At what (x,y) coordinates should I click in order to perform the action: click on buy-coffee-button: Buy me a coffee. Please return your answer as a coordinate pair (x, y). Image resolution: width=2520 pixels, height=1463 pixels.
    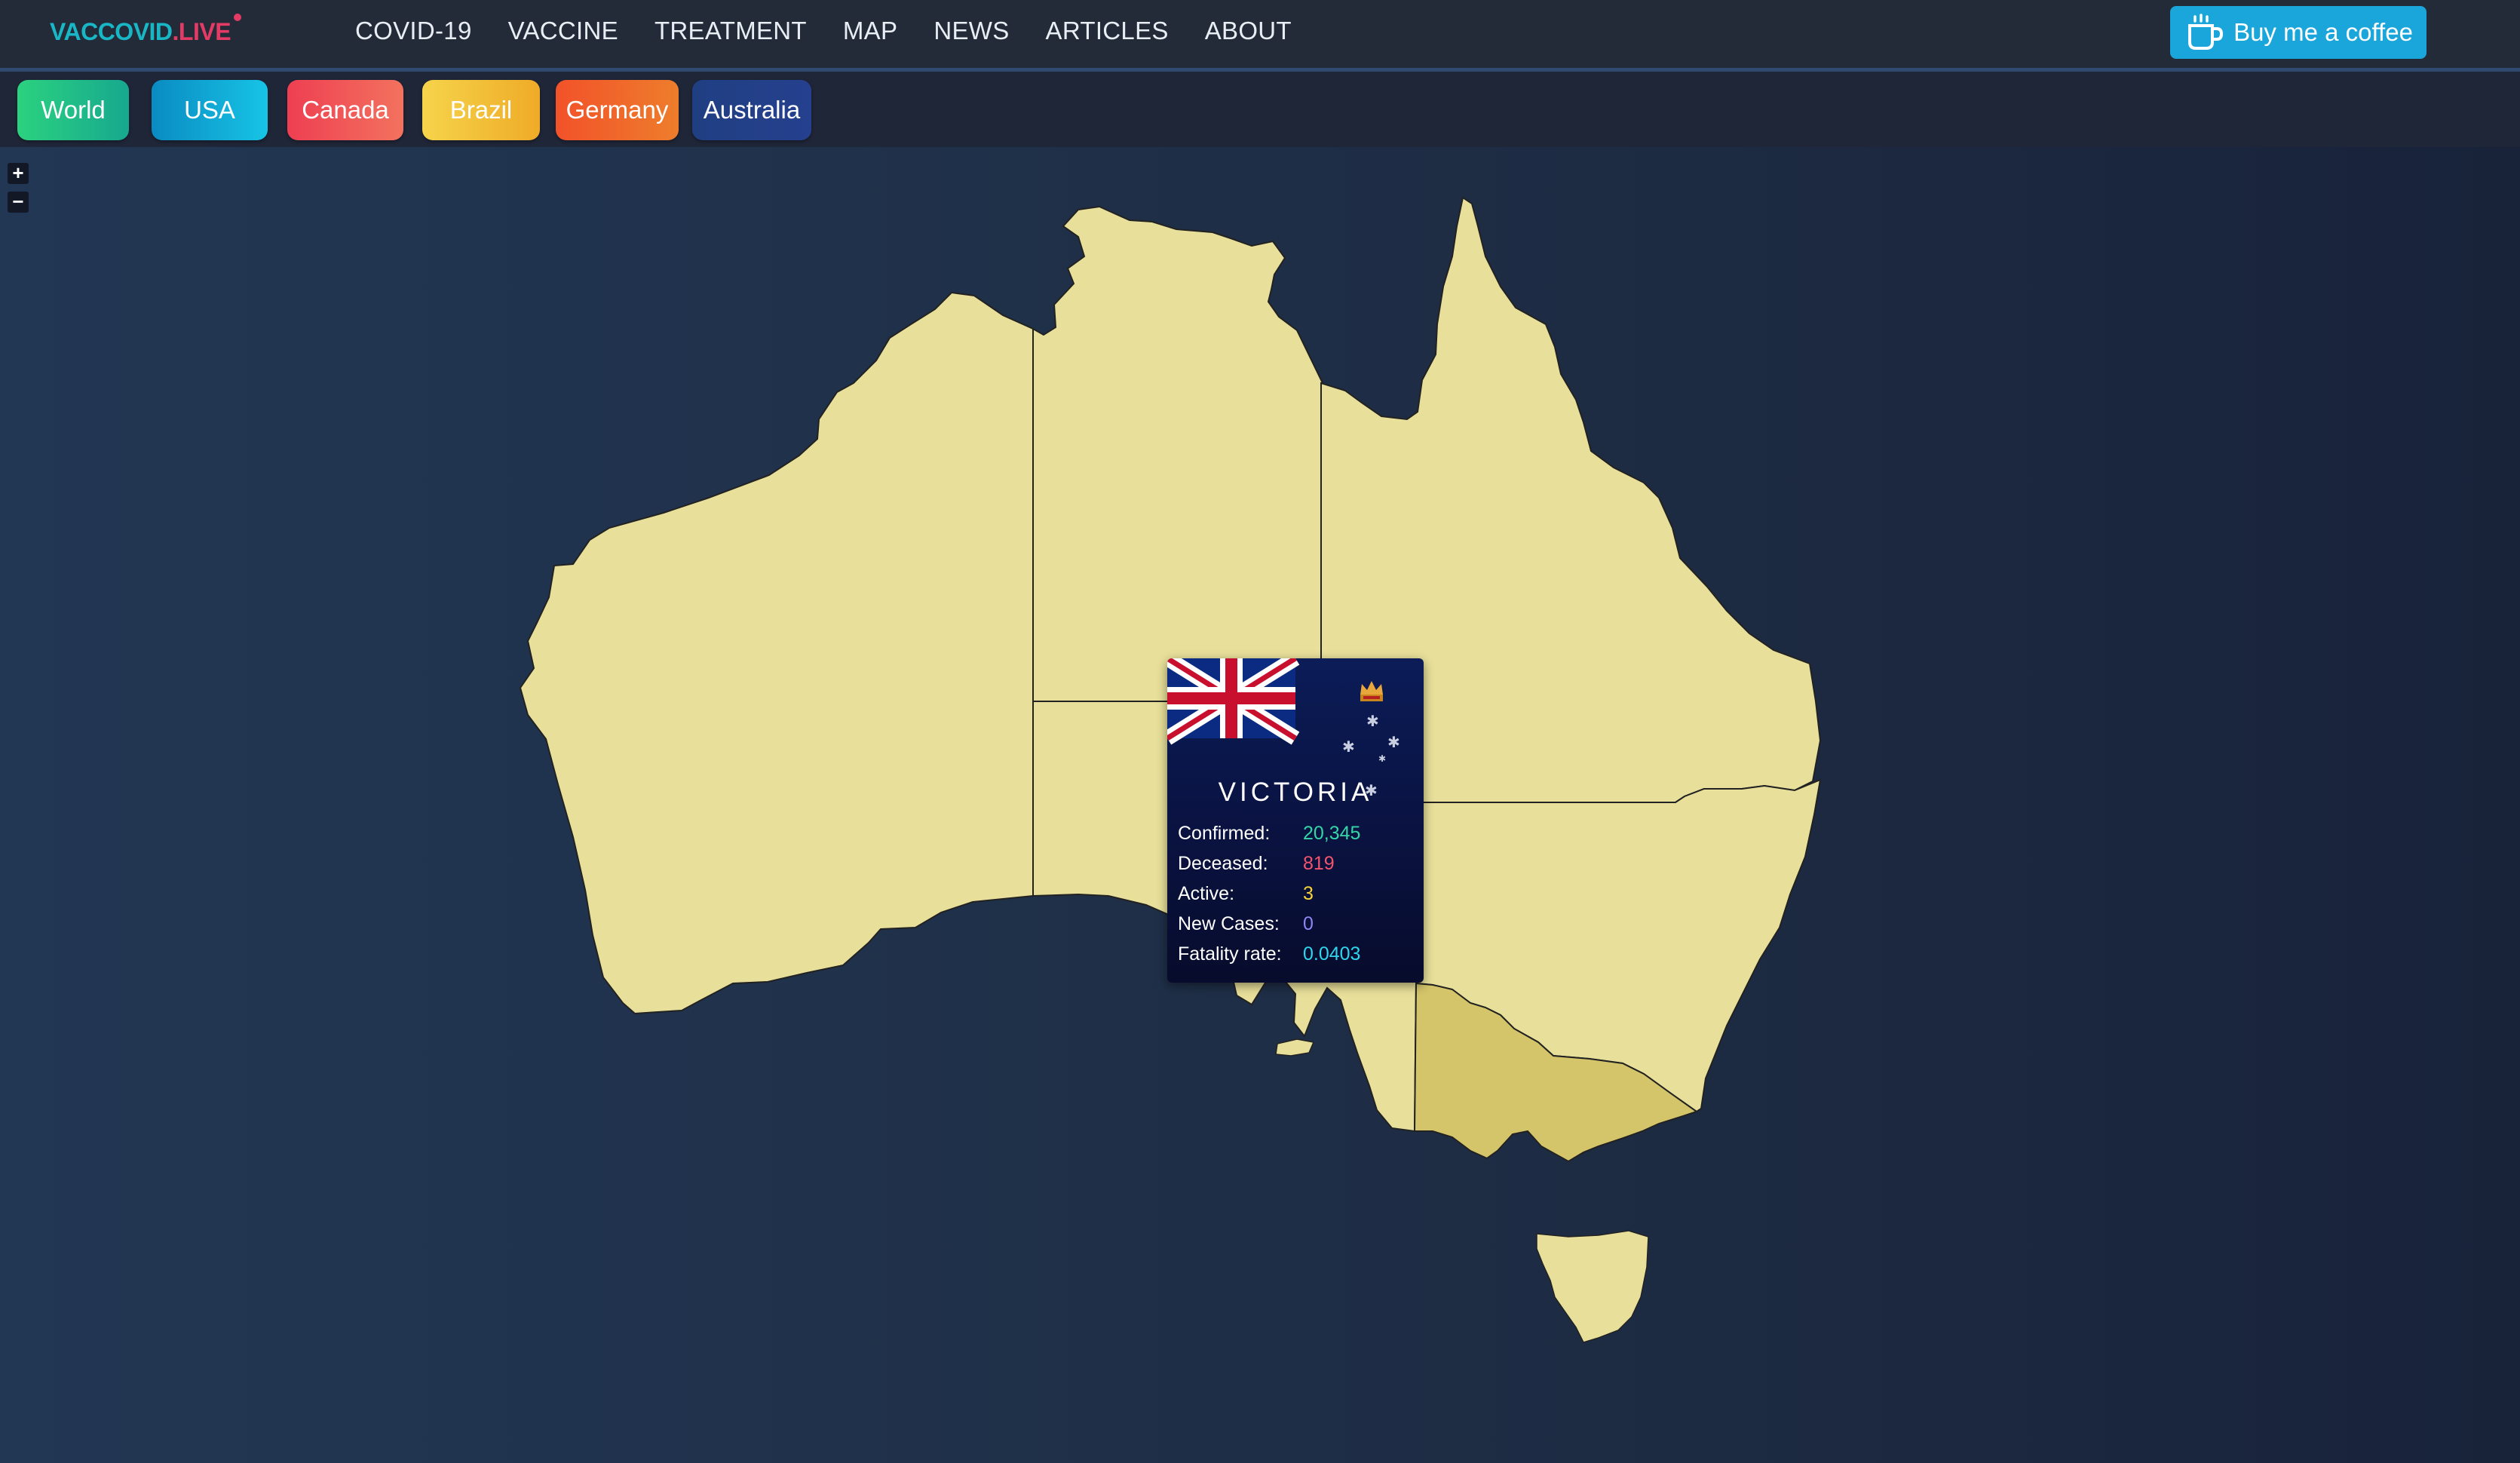
    Looking at the image, I should click on (2298, 32).